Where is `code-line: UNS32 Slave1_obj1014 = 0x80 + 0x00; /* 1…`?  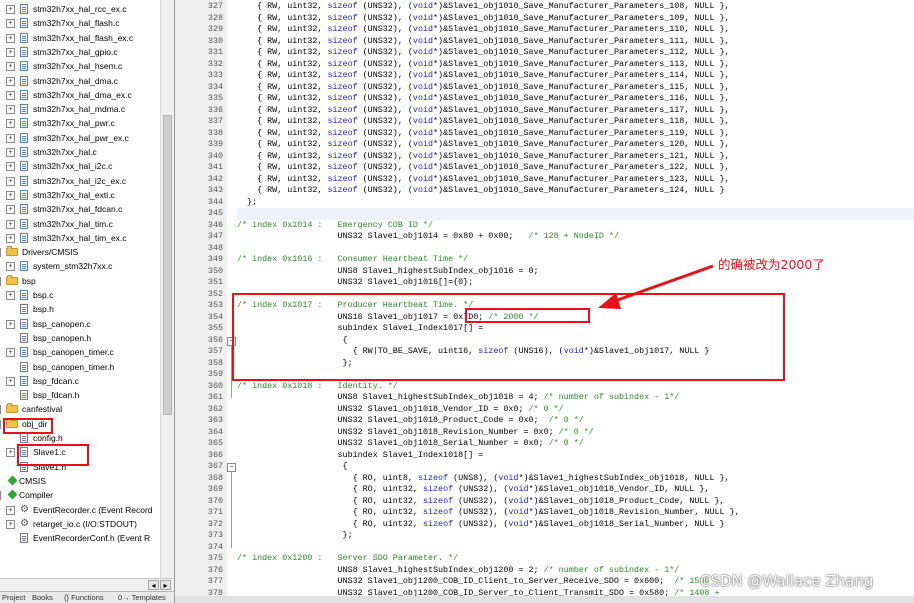
code-line: UNS32 Slave1_obj1014 = 0x80 + 0x00; /* 1… is located at coordinates (428, 237).